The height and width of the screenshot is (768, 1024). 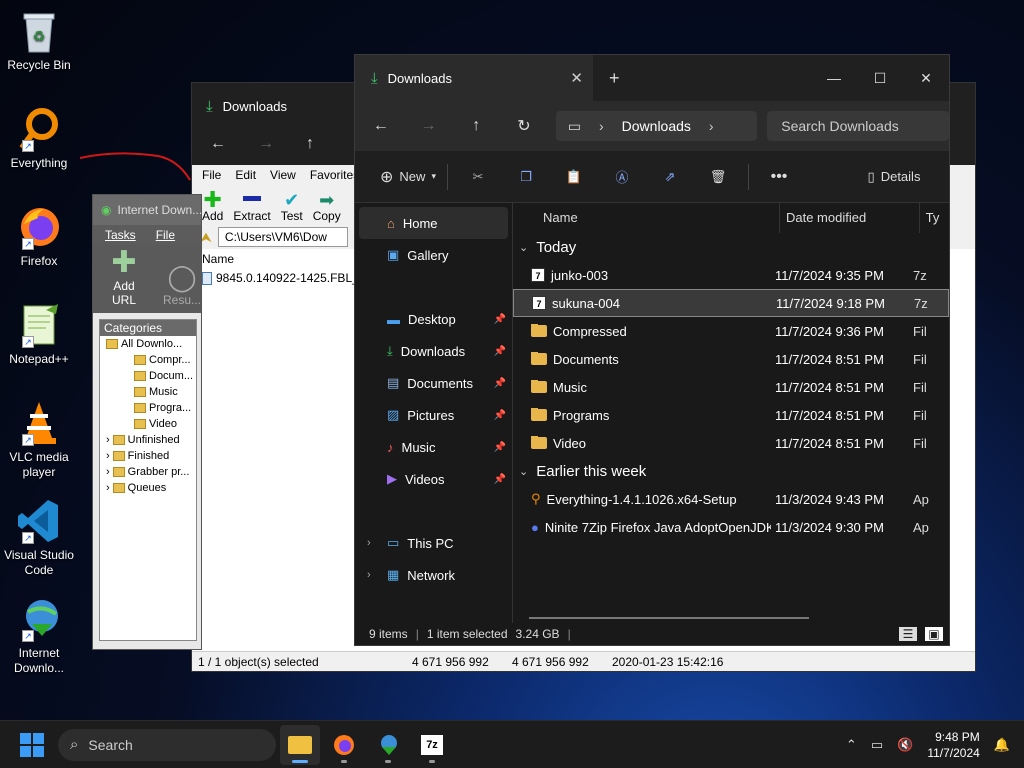 I want to click on file-row: Music 11/7/2024 8:51 PM Fil, so click(x=731, y=387).